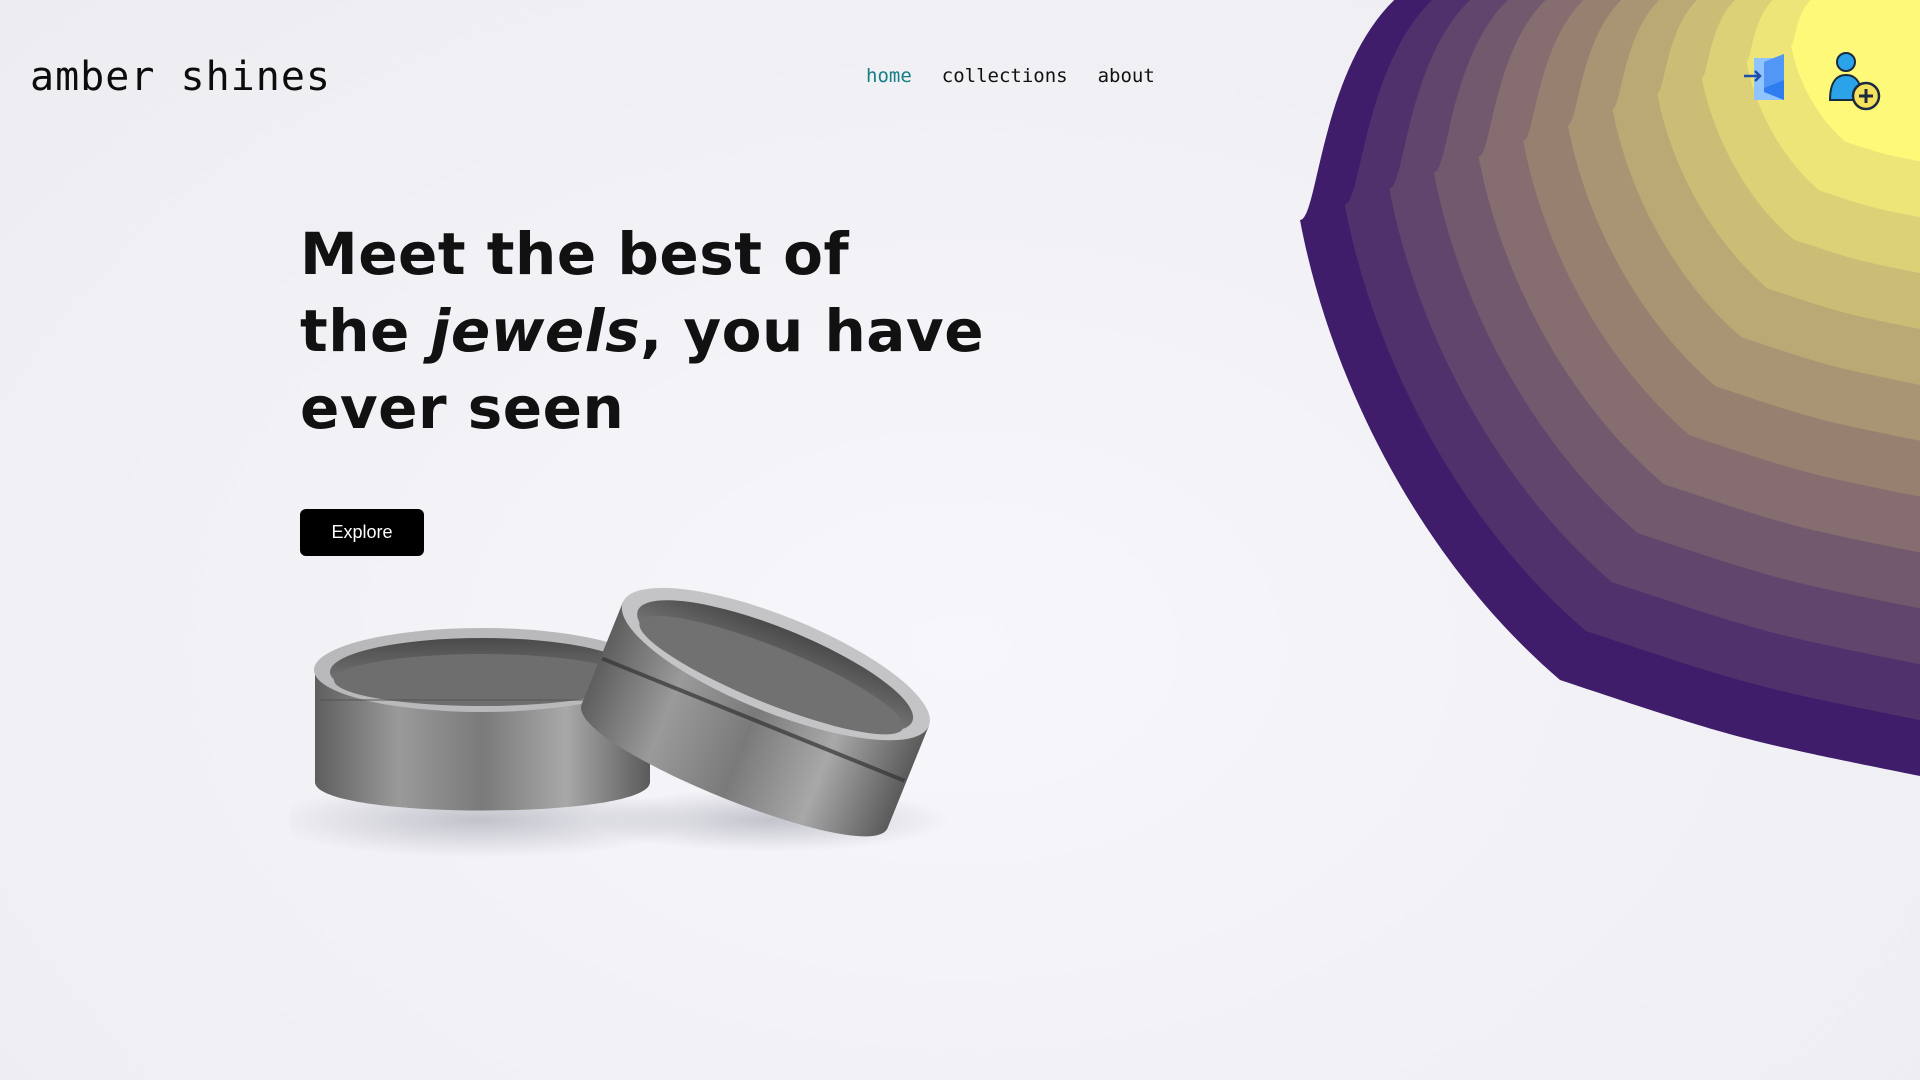 The width and height of the screenshot is (1920, 1080). What do you see at coordinates (180, 77) in the screenshot?
I see `brand-logo: amber shines` at bounding box center [180, 77].